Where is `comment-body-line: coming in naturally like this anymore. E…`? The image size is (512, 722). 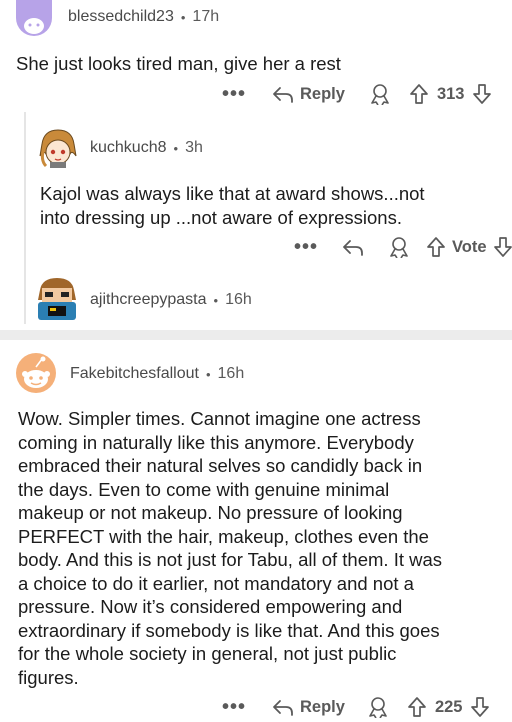 comment-body-line: coming in naturally like this anymore. E… is located at coordinates (216, 442).